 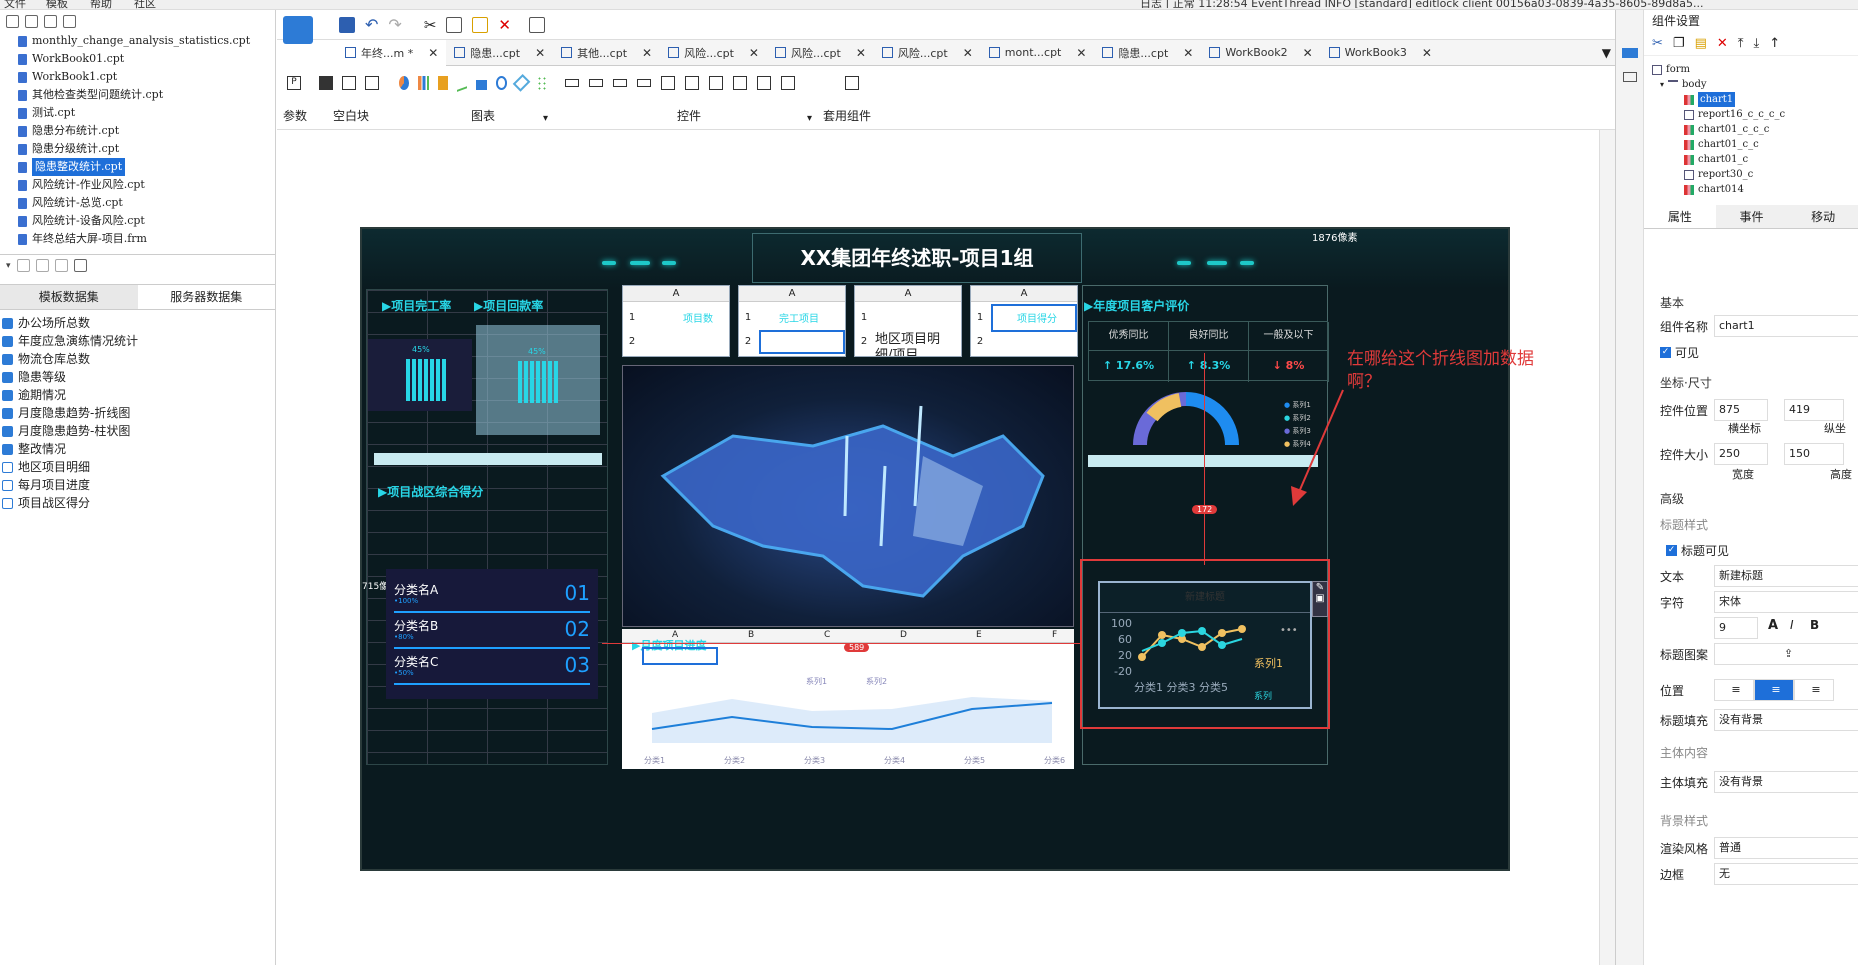 What do you see at coordinates (1786, 720) in the screenshot?
I see `title-fill-select: 没有背景` at bounding box center [1786, 720].